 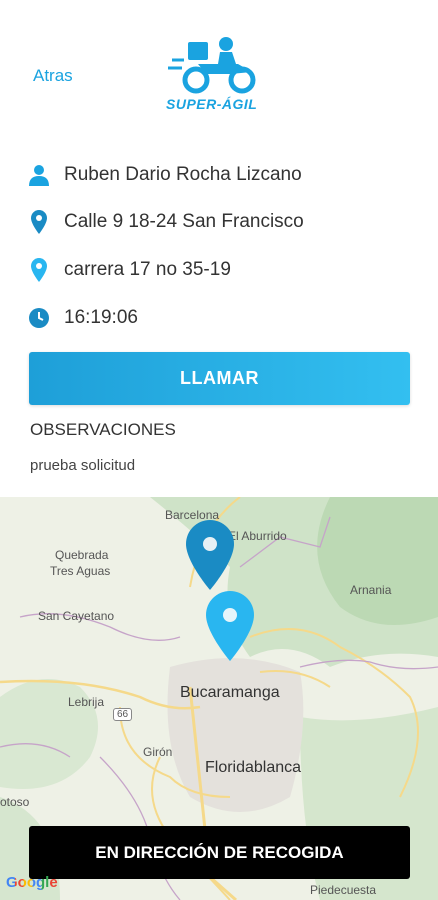 I want to click on map-label-san-cayetano: San Cayetano, so click(x=76, y=616).